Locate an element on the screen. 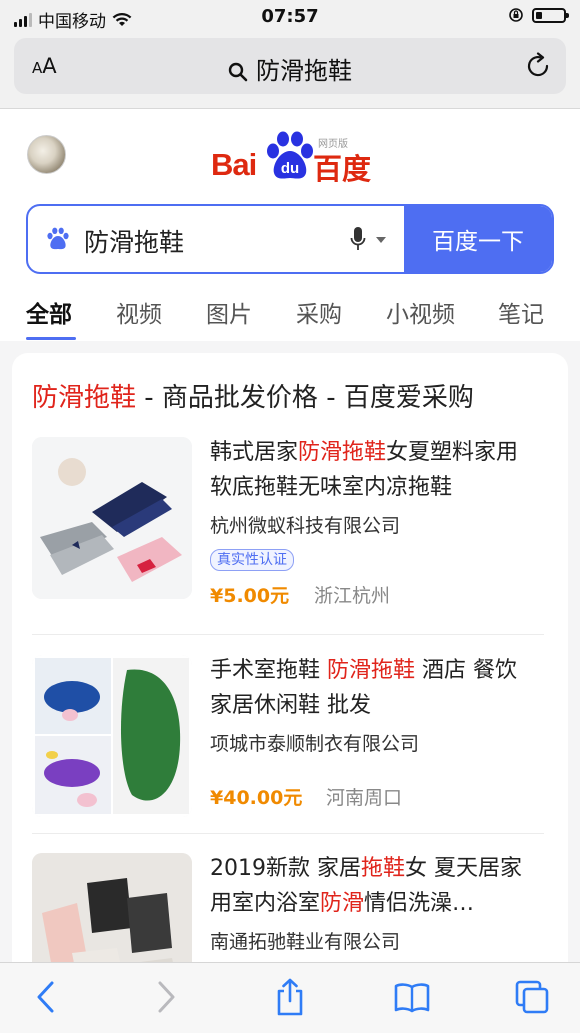  company-name: 项城市泰顺制衣有限公司 is located at coordinates (314, 742).